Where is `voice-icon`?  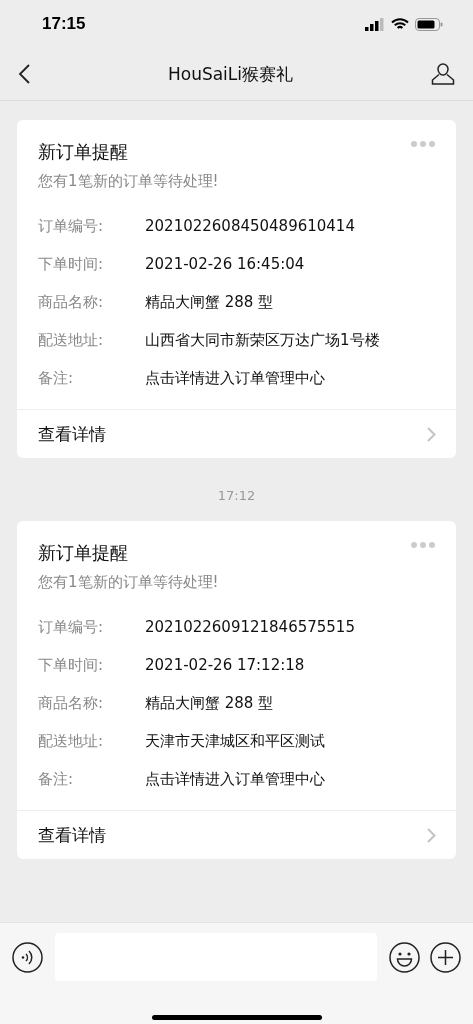 voice-icon is located at coordinates (27, 957).